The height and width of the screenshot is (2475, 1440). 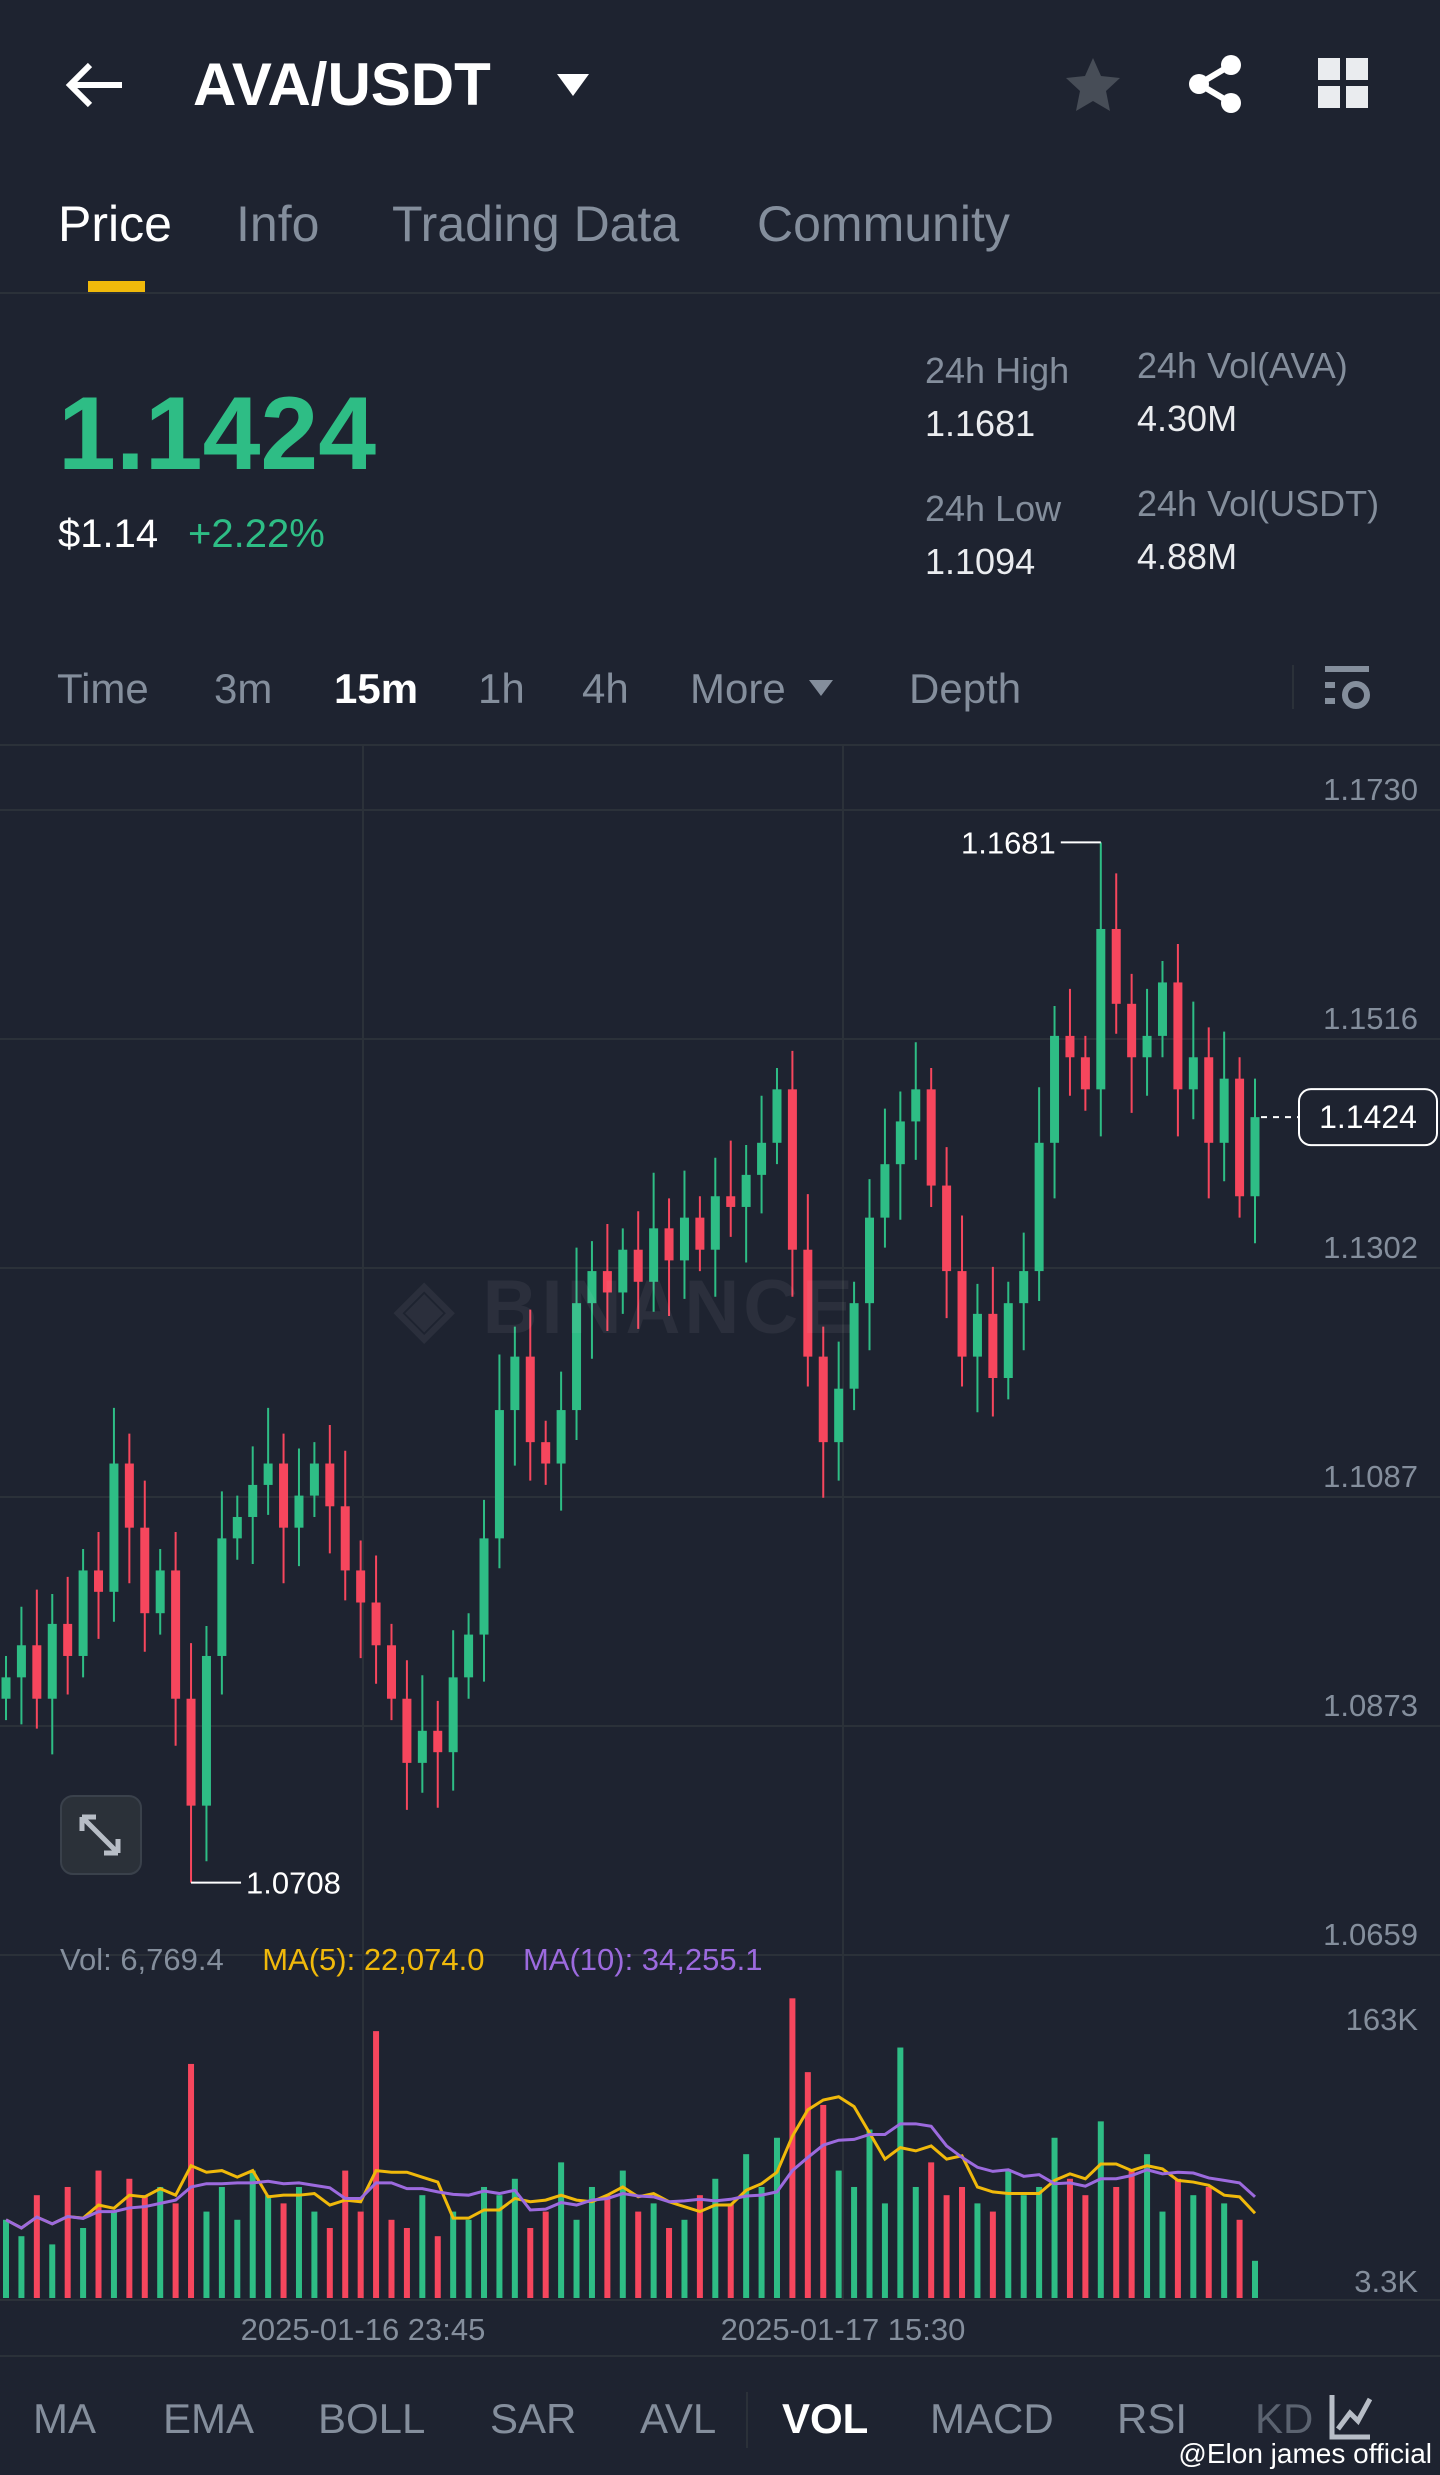 What do you see at coordinates (992, 2419) in the screenshot?
I see `indicator-macd: MACD` at bounding box center [992, 2419].